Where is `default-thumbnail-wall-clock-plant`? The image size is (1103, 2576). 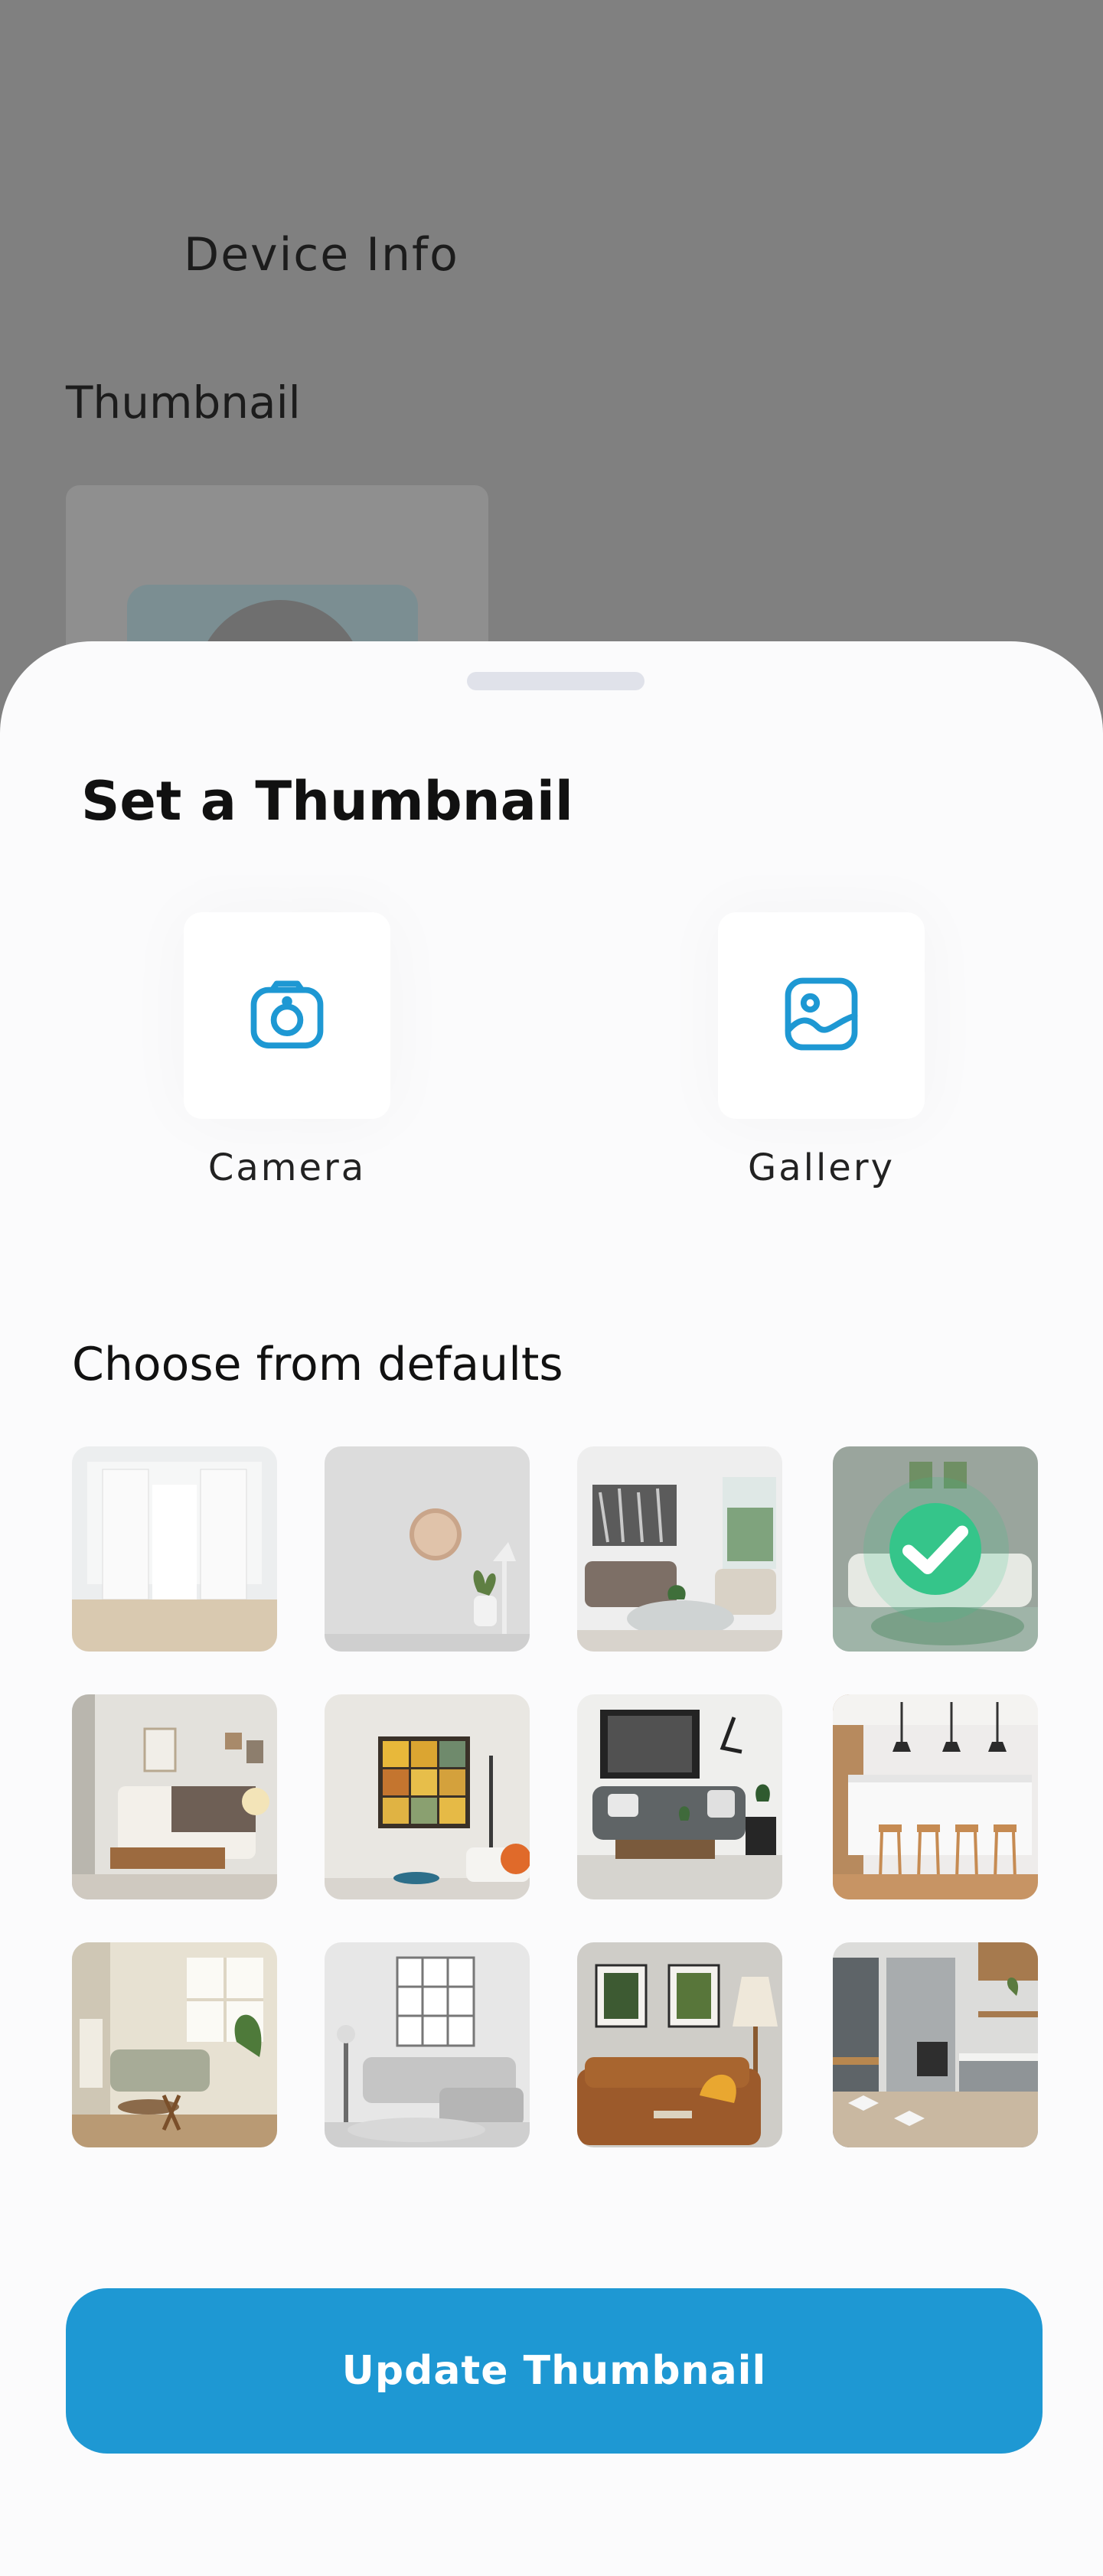
default-thumbnail-wall-clock-plant is located at coordinates (427, 1549).